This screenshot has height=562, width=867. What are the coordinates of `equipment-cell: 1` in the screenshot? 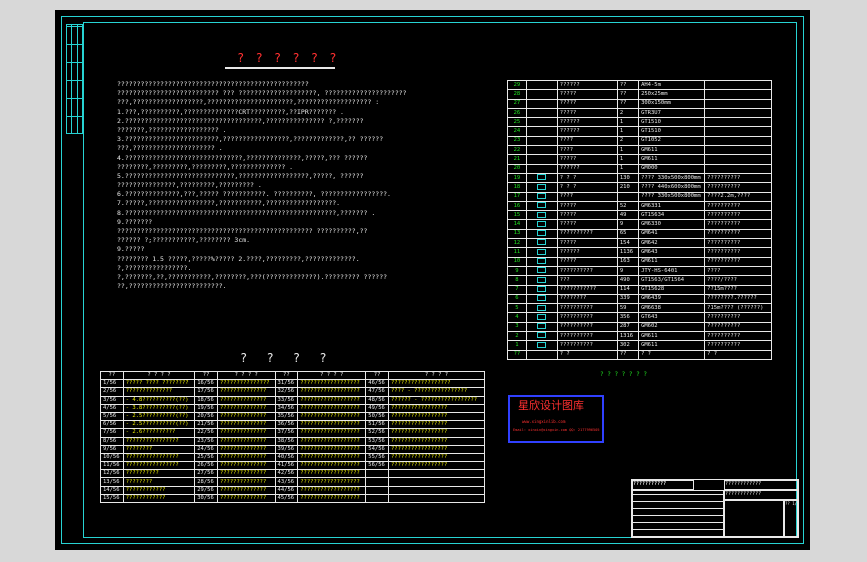 It's located at (628, 122).